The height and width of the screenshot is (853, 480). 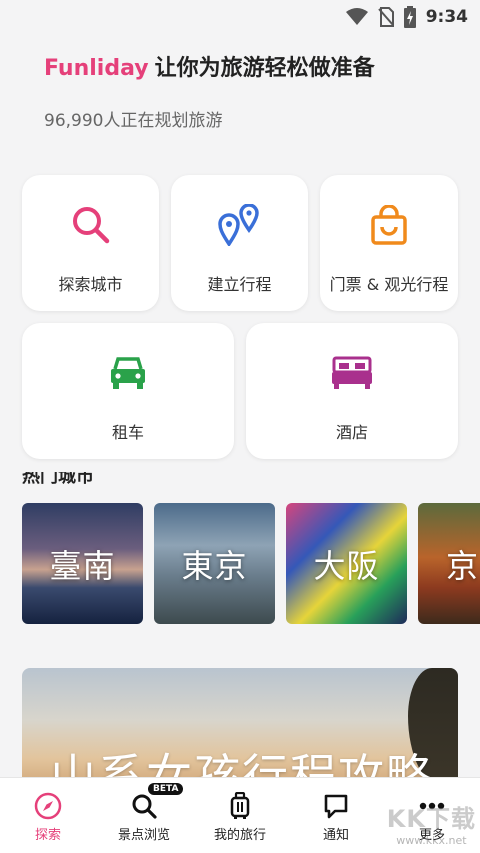 I want to click on nav-my-trips: 我的旅行, so click(x=240, y=810).